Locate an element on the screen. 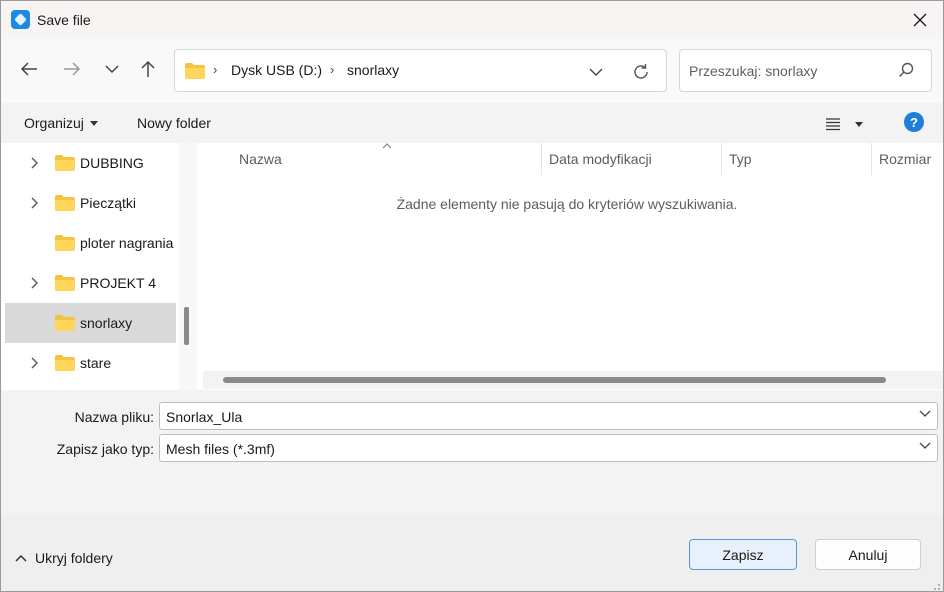 This screenshot has width=944, height=592. navigation-bar: › Dysk USB (D:) › snorlaxy is located at coordinates (472, 71).